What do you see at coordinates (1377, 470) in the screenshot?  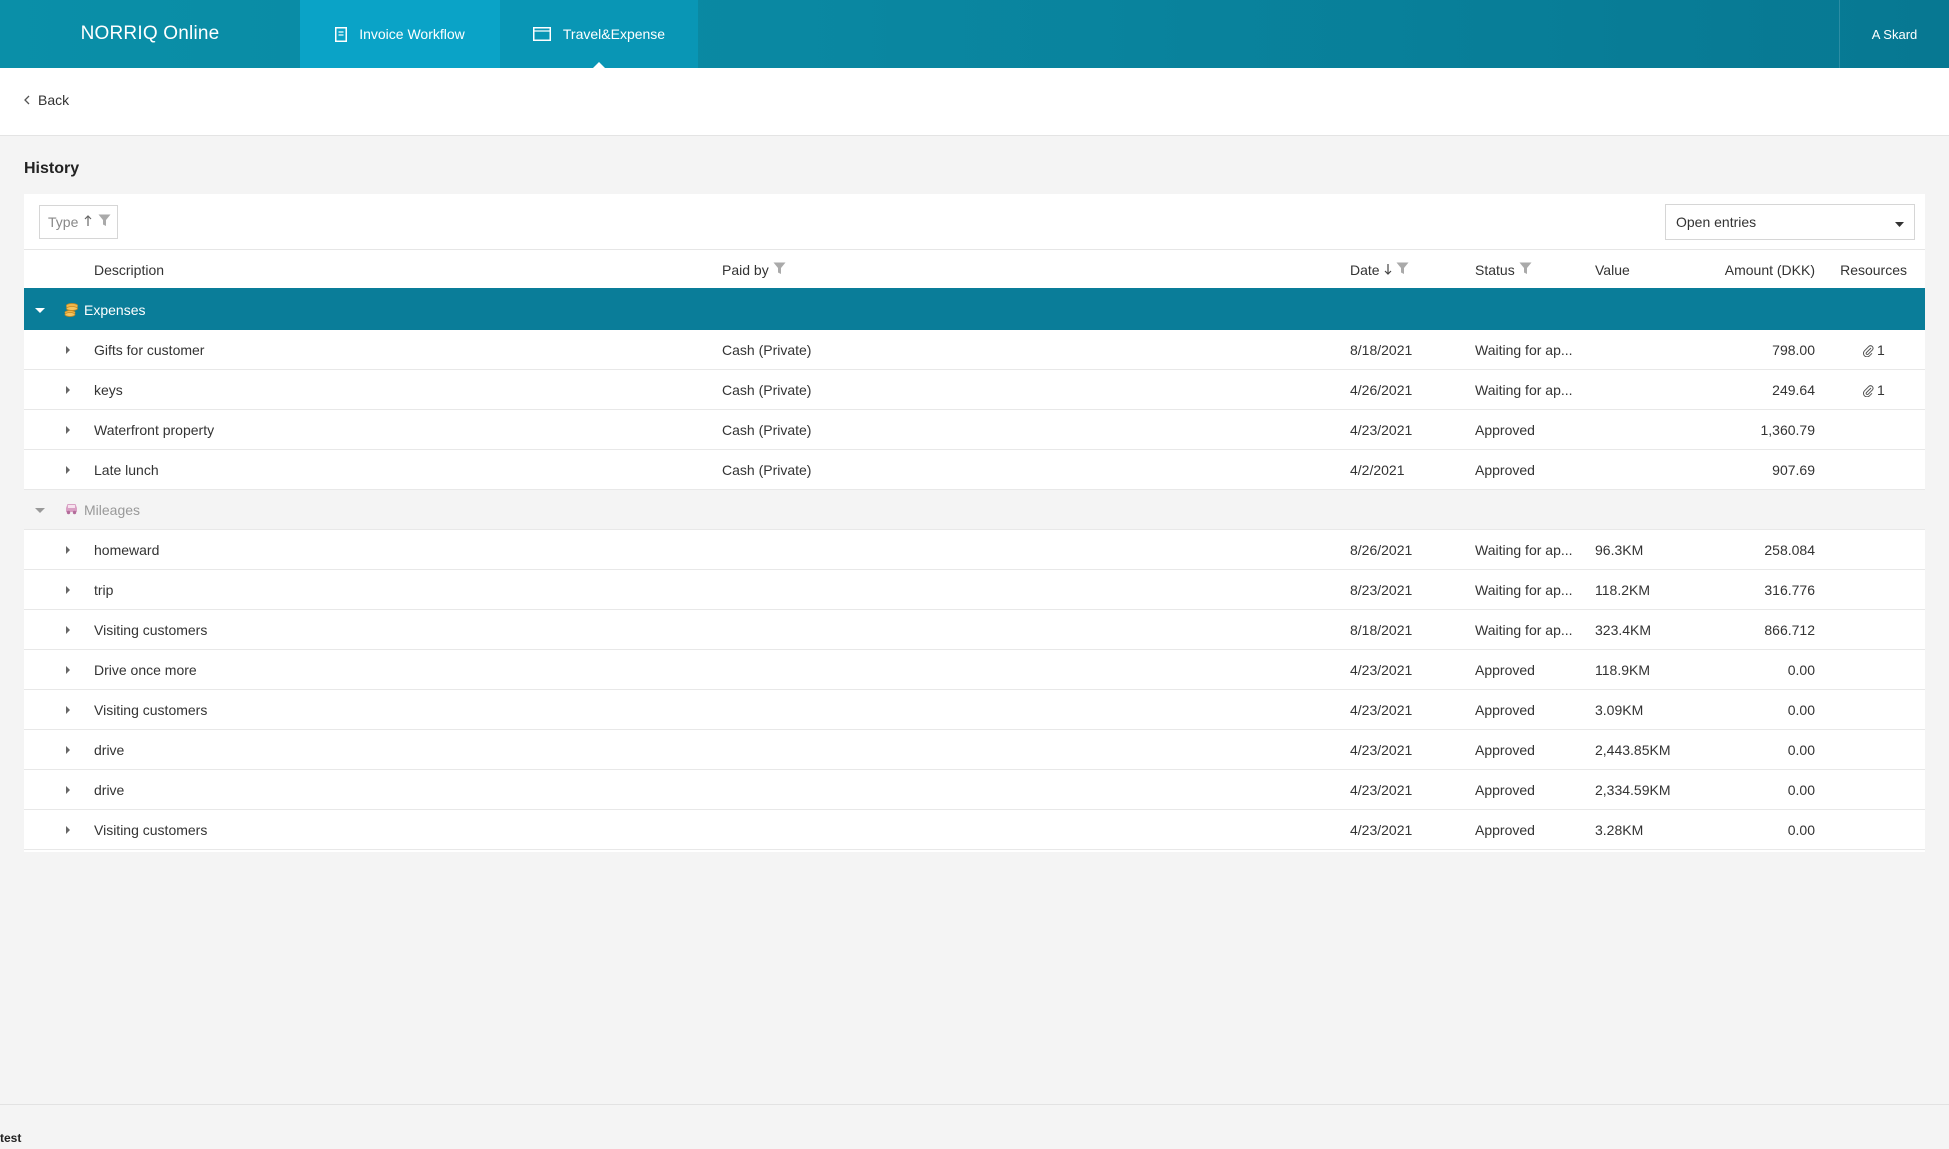 I see `cell-date: 4/2/2021` at bounding box center [1377, 470].